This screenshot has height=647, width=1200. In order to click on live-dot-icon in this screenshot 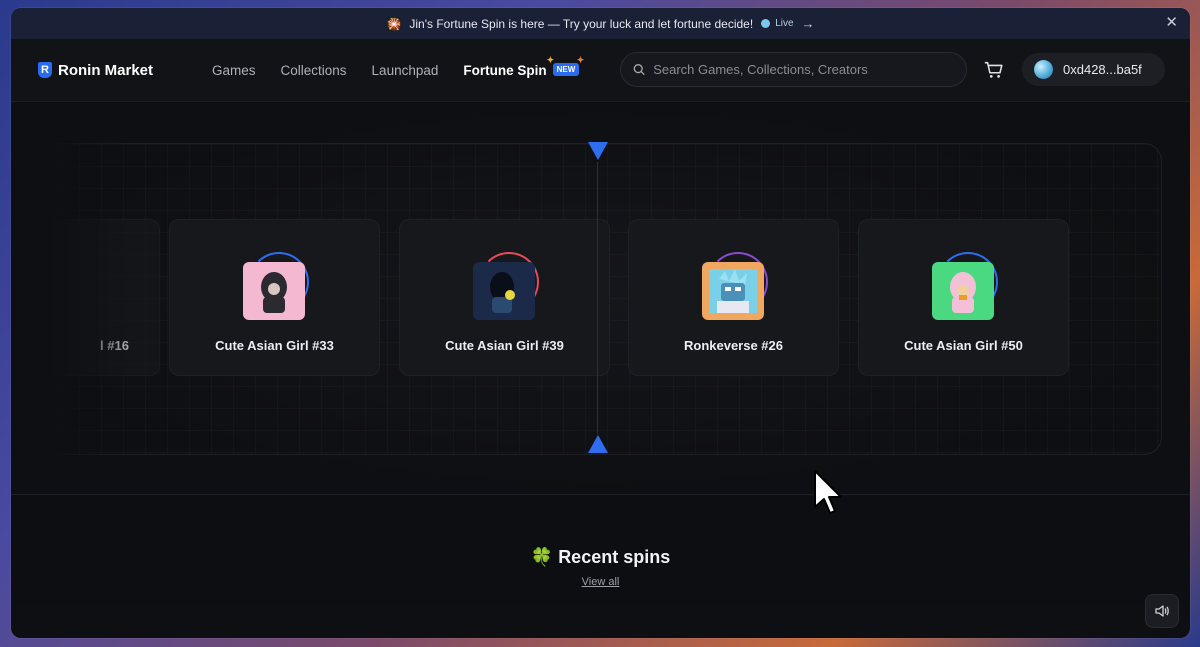, I will do `click(766, 23)`.